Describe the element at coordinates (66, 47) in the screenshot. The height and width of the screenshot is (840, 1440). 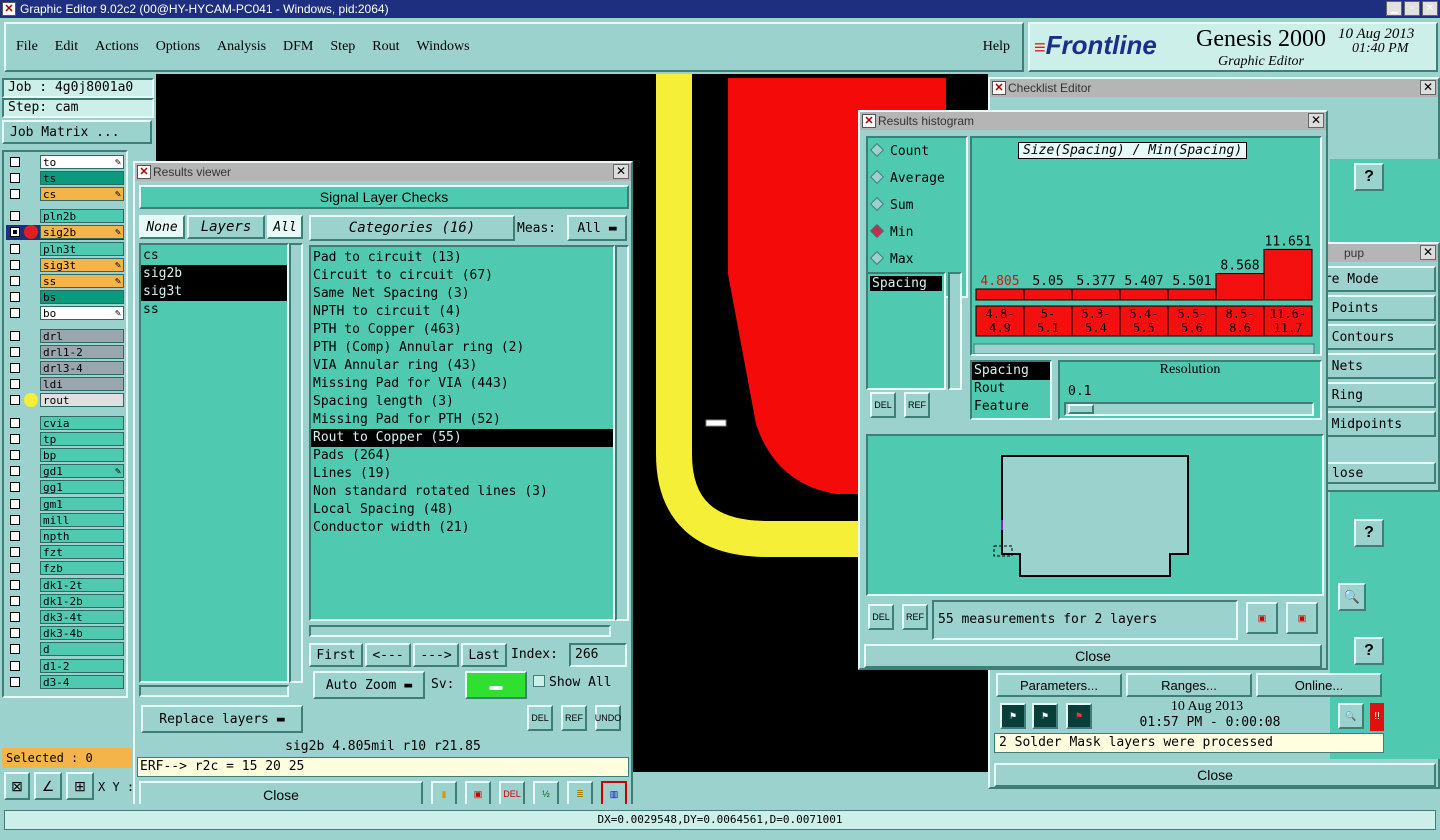
I see `menu-edit: Edit` at that location.